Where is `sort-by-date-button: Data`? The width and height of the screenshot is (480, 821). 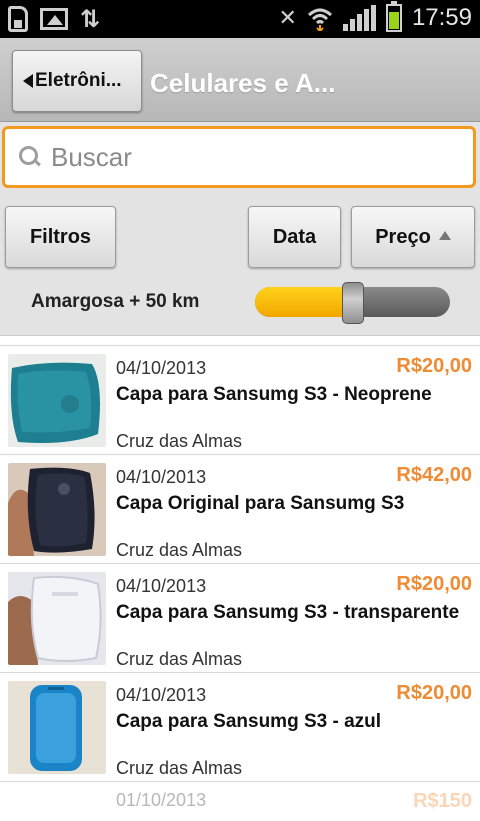
sort-by-date-button: Data is located at coordinates (294, 237).